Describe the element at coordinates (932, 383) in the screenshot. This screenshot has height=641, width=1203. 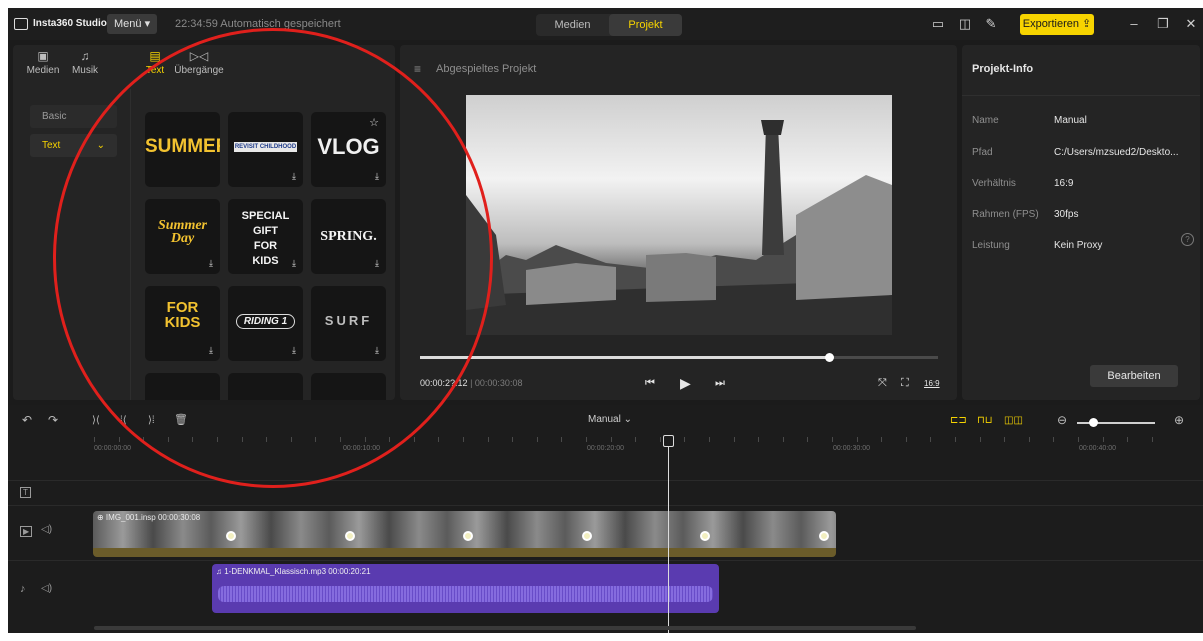
I see `aspect-ratio-button: 16:9` at that location.